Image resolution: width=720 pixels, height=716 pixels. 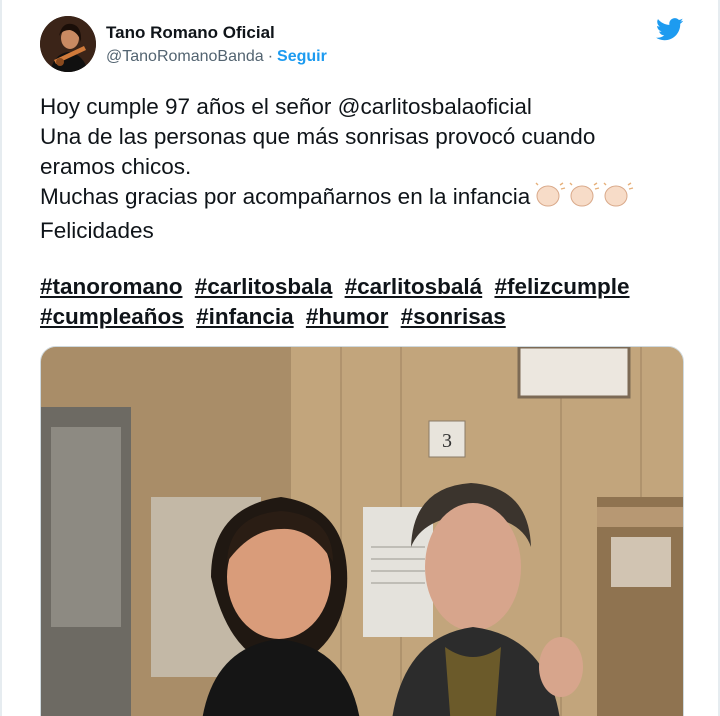 I want to click on card-border-left, so click(x=1, y=358).